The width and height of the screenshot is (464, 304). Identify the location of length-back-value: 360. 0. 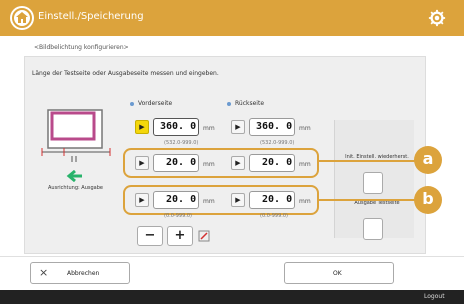
(274, 126).